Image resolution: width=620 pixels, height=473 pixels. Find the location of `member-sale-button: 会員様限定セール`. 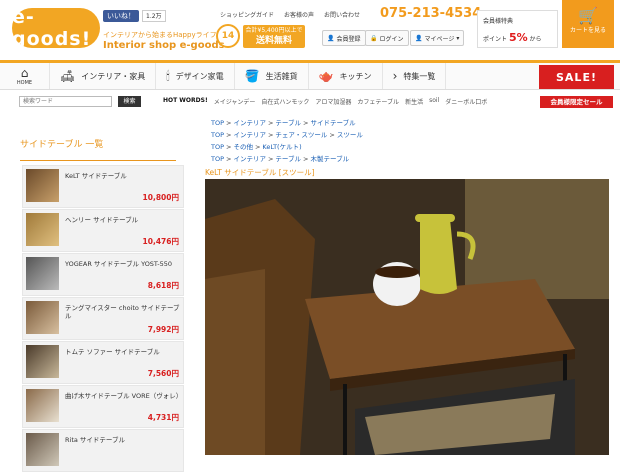

member-sale-button: 会員様限定セール is located at coordinates (576, 102).